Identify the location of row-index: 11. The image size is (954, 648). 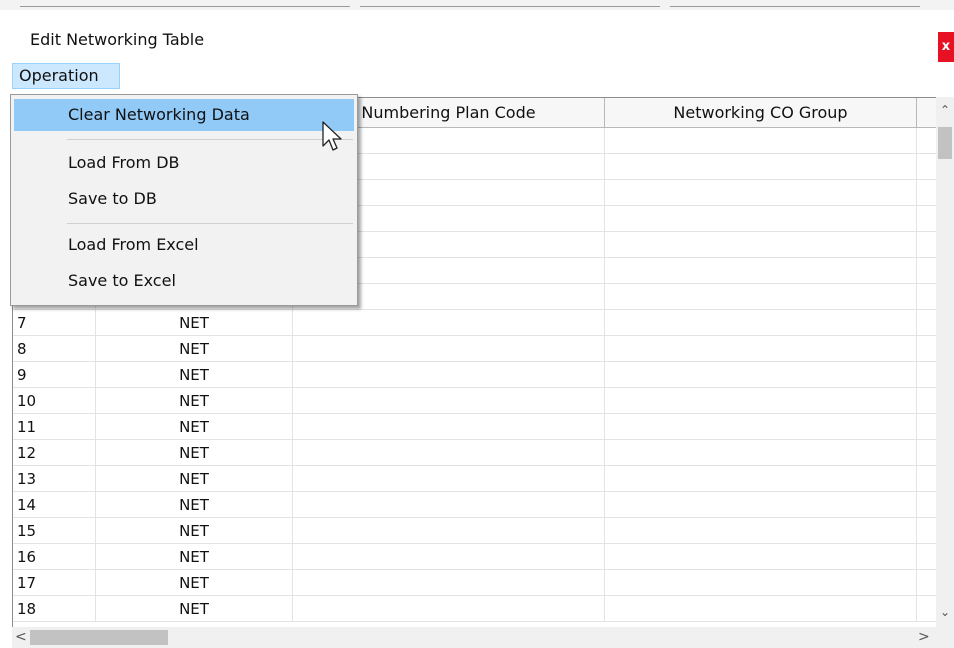
(54, 427).